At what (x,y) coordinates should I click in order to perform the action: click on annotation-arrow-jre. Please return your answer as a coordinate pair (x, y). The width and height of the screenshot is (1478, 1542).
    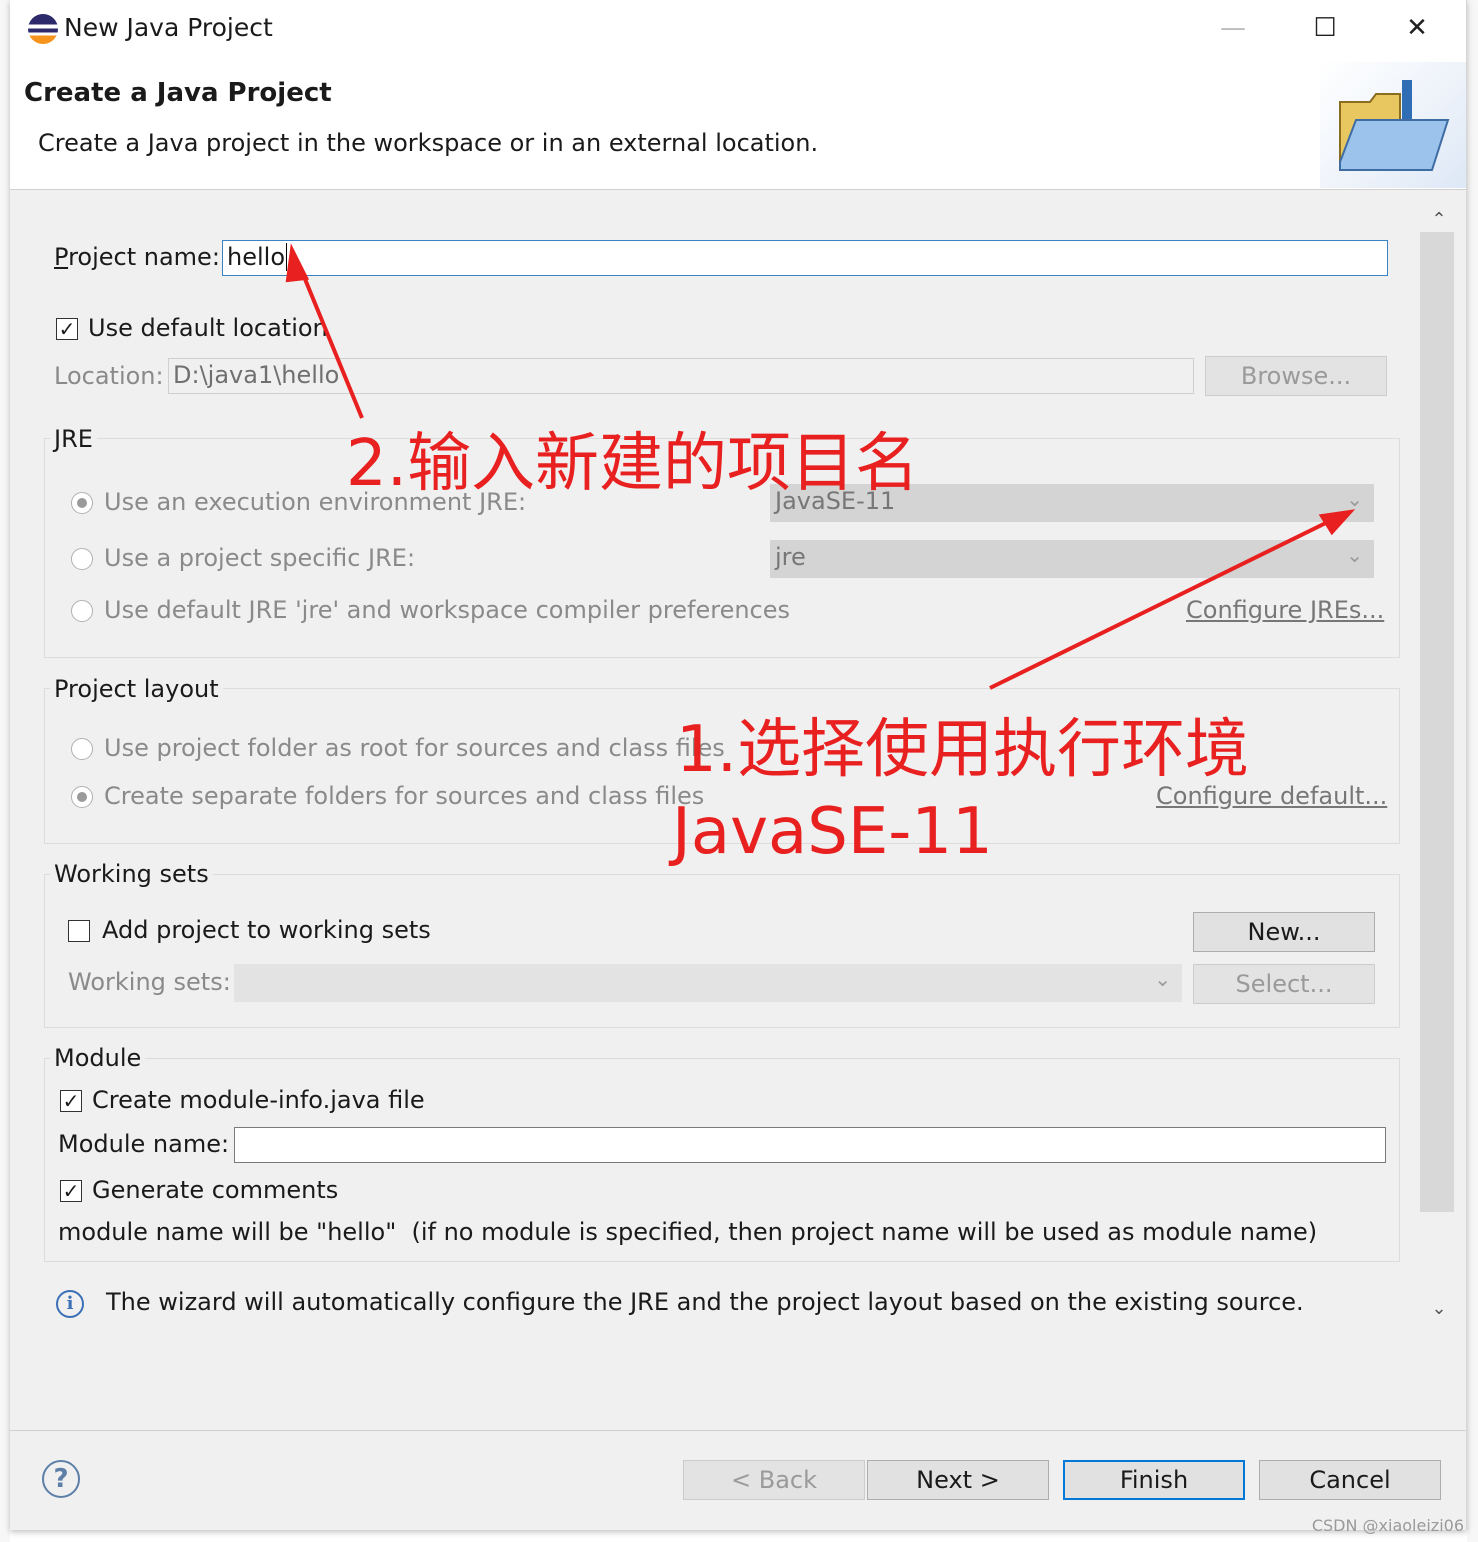
    Looking at the image, I should click on (1165, 602).